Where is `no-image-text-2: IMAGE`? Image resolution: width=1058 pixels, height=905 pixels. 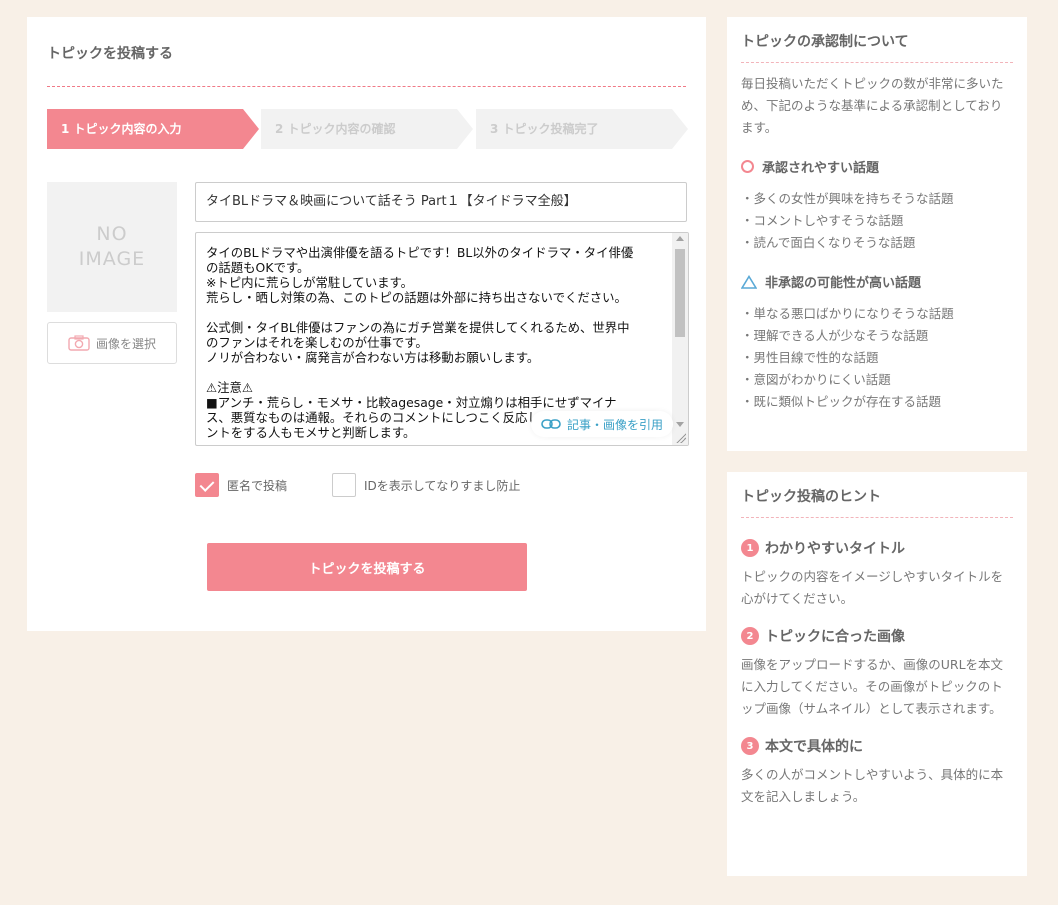 no-image-text-2: IMAGE is located at coordinates (112, 259).